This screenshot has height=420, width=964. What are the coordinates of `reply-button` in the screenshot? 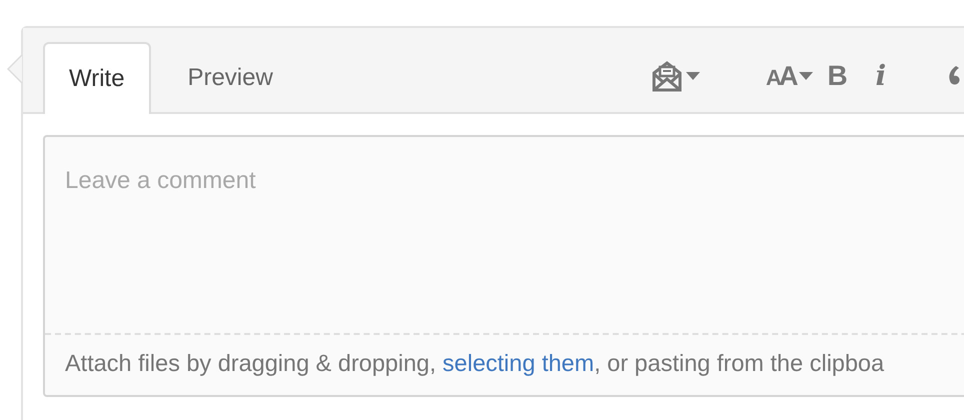 It's located at (676, 76).